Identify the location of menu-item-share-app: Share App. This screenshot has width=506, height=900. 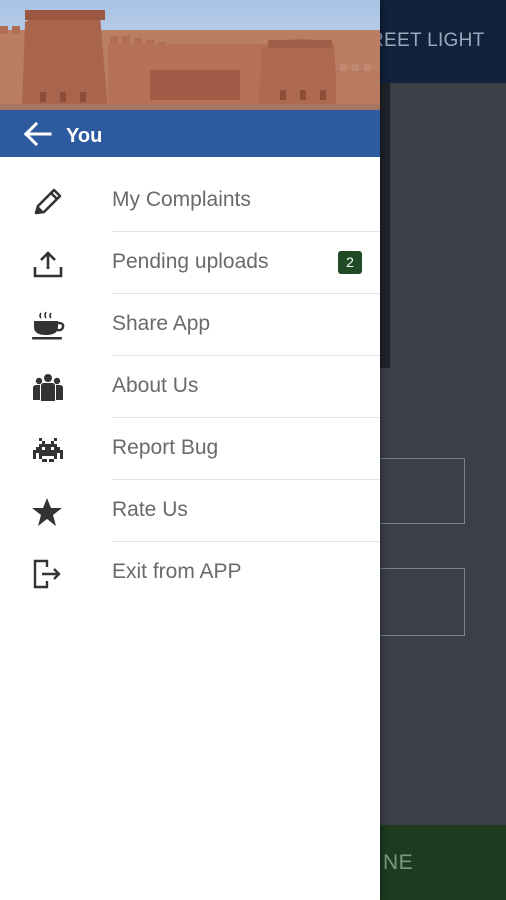
(190, 325).